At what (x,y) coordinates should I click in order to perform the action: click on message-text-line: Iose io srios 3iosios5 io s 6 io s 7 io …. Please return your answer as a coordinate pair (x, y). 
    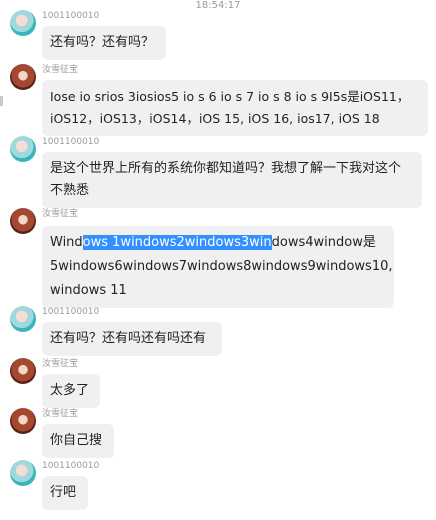
    Looking at the image, I should click on (230, 96).